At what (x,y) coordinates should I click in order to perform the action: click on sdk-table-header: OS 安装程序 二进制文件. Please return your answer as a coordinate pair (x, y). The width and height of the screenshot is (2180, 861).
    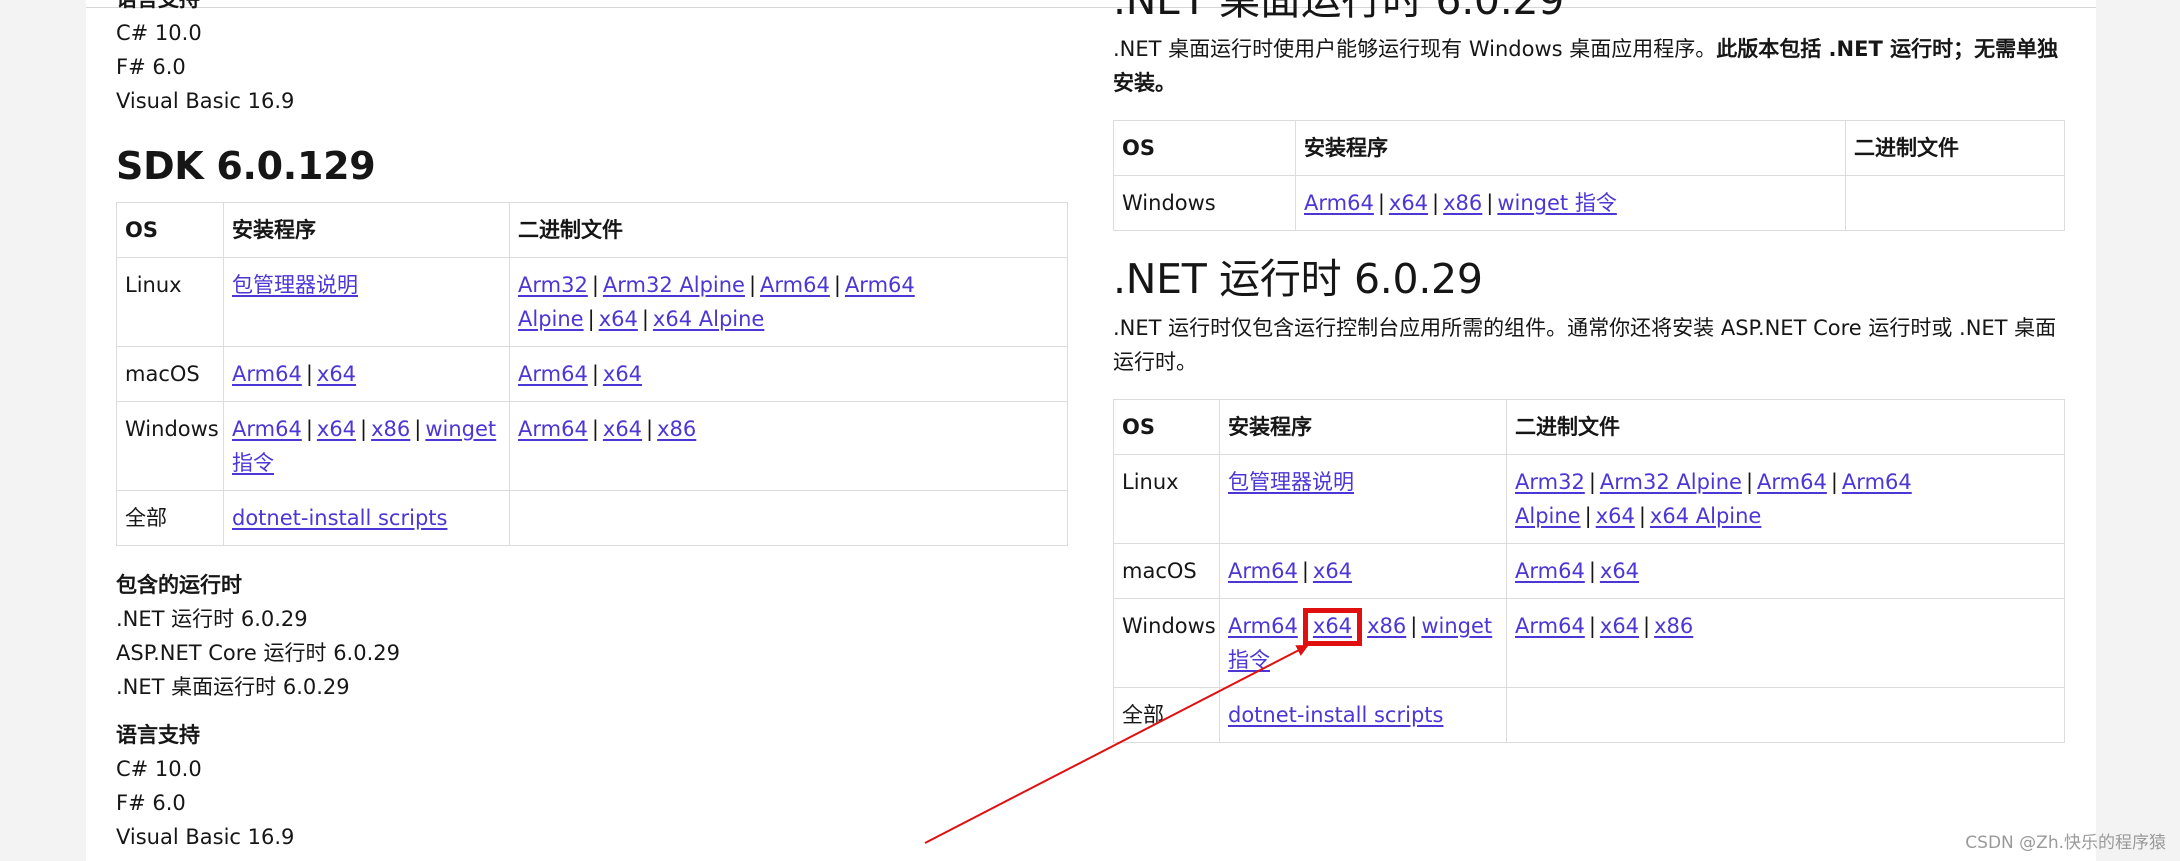
    Looking at the image, I should click on (592, 230).